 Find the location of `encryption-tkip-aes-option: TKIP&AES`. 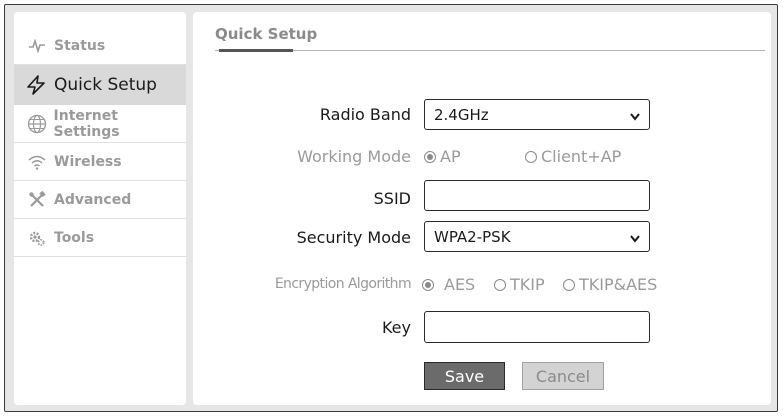

encryption-tkip-aes-option: TKIP&AES is located at coordinates (610, 284).